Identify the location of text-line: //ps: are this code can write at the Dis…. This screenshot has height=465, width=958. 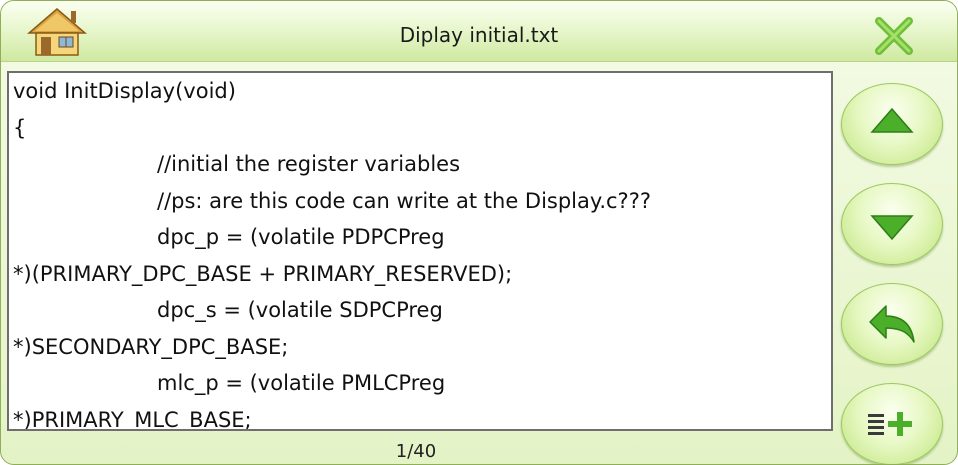
(404, 200).